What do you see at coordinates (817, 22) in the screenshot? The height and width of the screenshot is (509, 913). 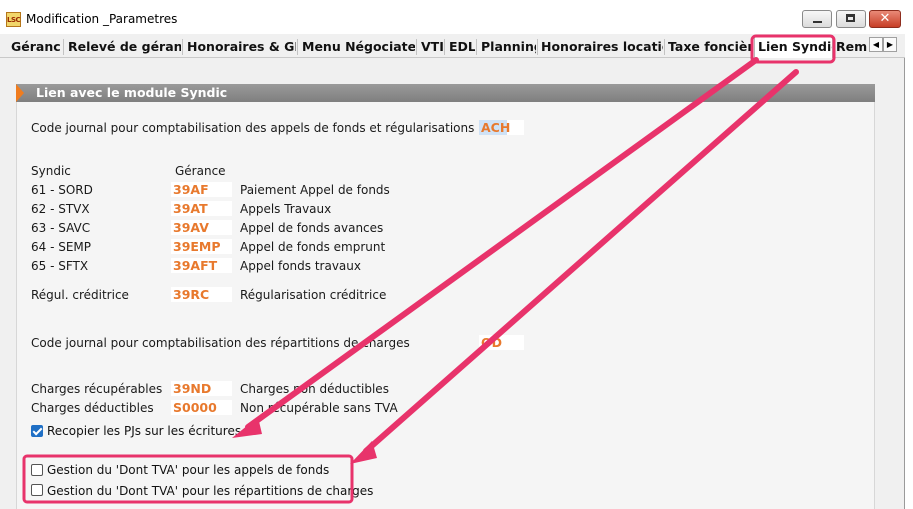 I see `minimize-icon` at bounding box center [817, 22].